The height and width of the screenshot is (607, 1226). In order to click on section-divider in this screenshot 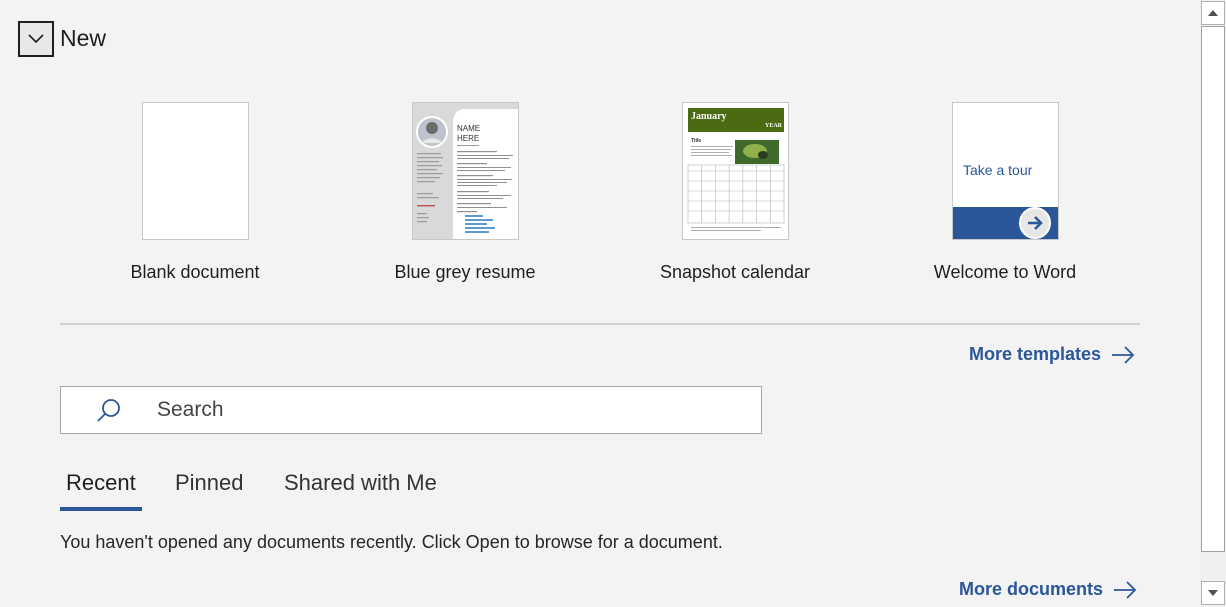, I will do `click(600, 324)`.